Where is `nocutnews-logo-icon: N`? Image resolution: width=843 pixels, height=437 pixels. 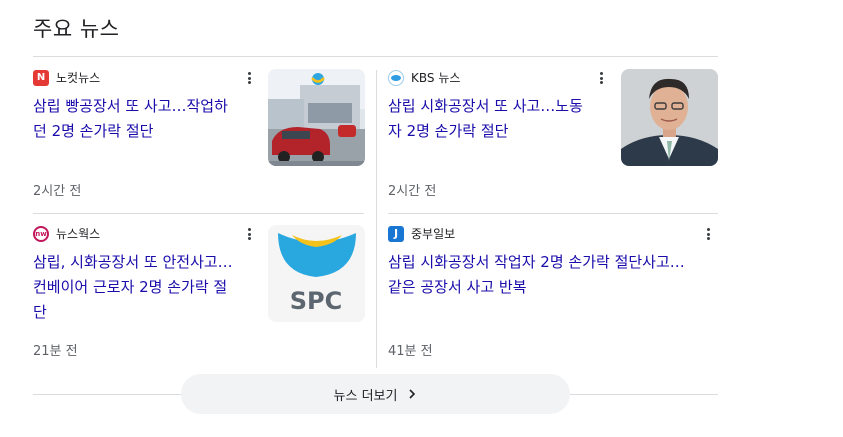 nocutnews-logo-icon: N is located at coordinates (41, 77).